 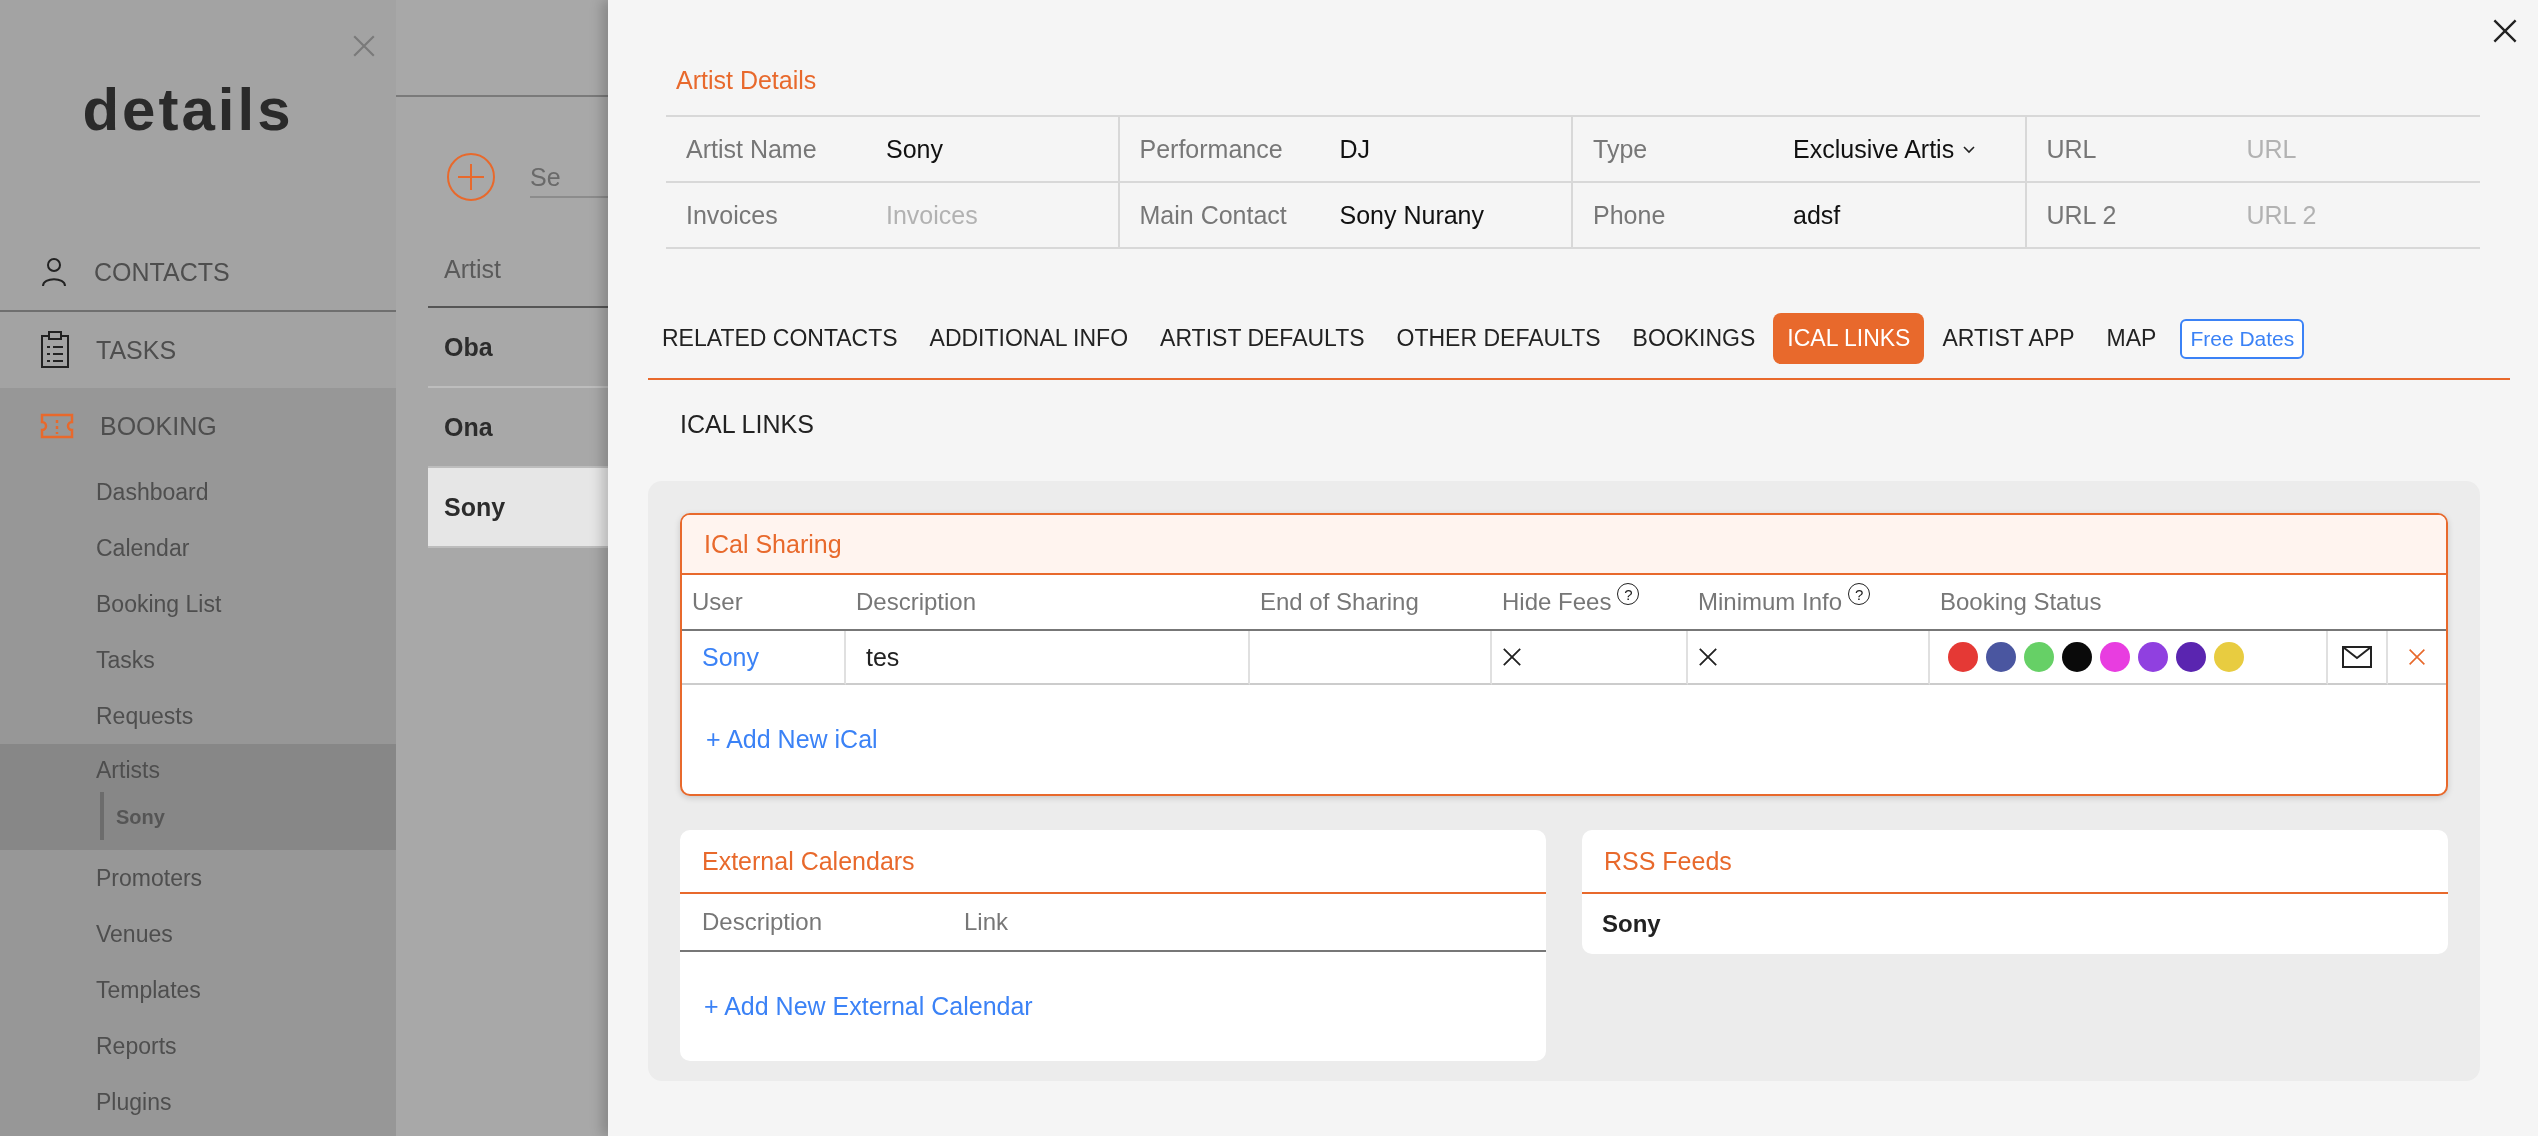 What do you see at coordinates (752, 149) in the screenshot?
I see `field-label: Artist Name` at bounding box center [752, 149].